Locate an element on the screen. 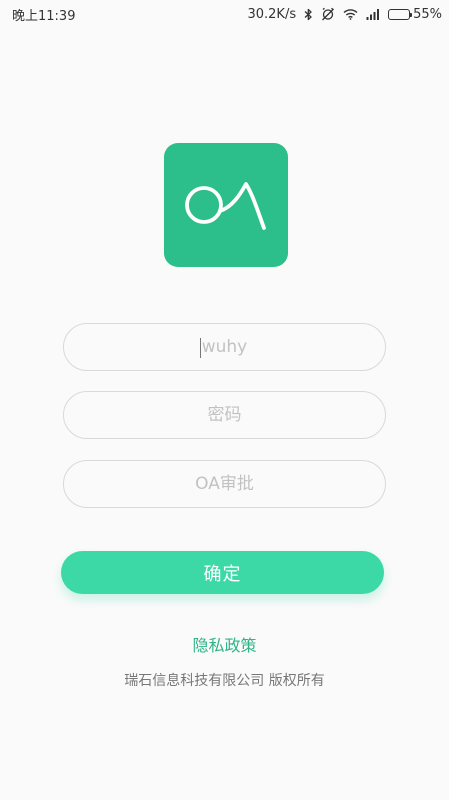 Image resolution: width=449 pixels, height=800 pixels. oa-logo-icon is located at coordinates (225, 206).